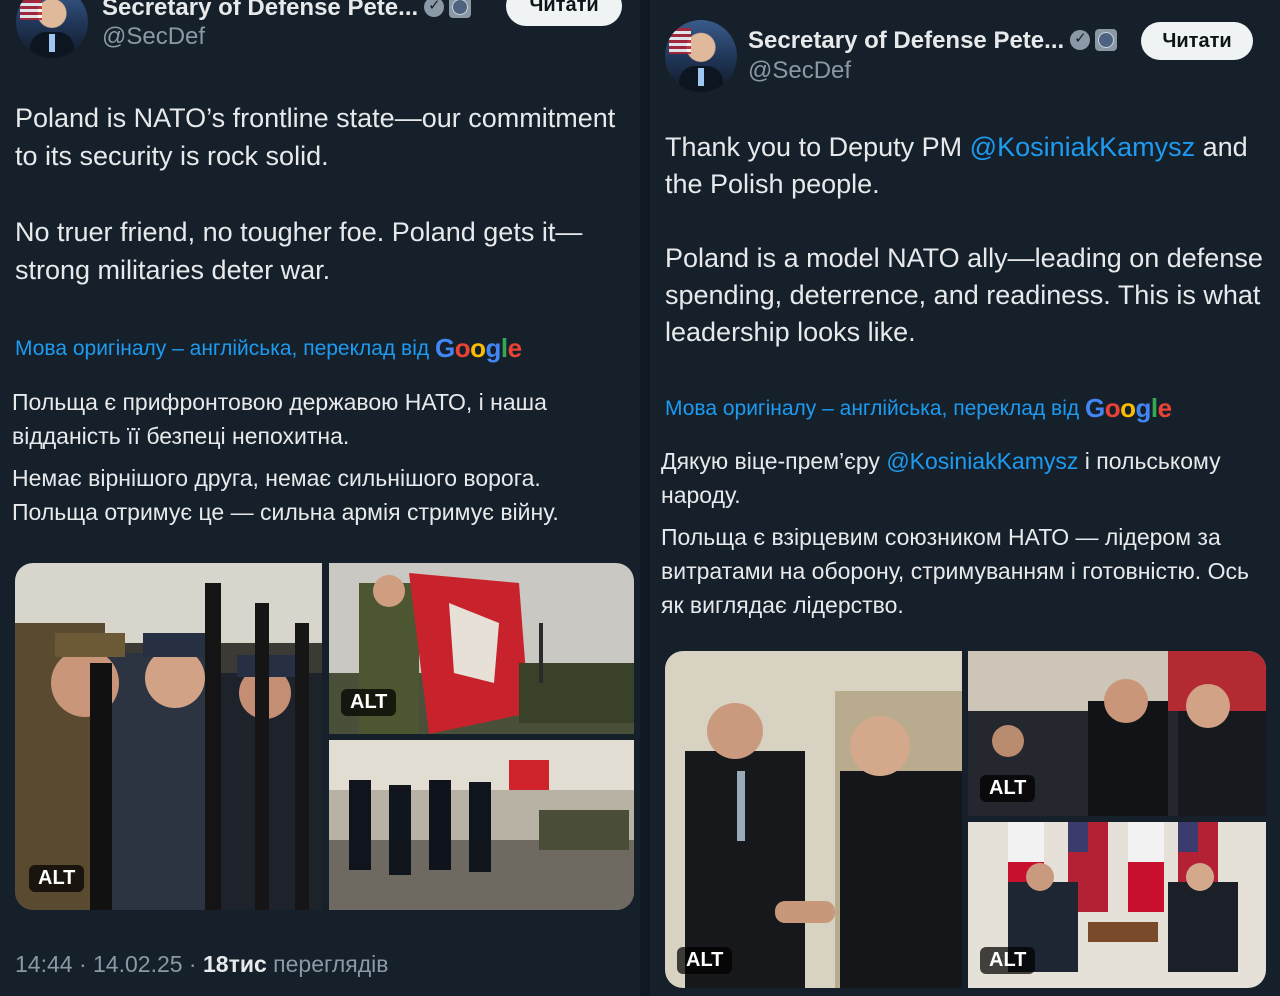 This screenshot has height=996, width=1280. I want to click on photo-handshake-image, so click(813, 819).